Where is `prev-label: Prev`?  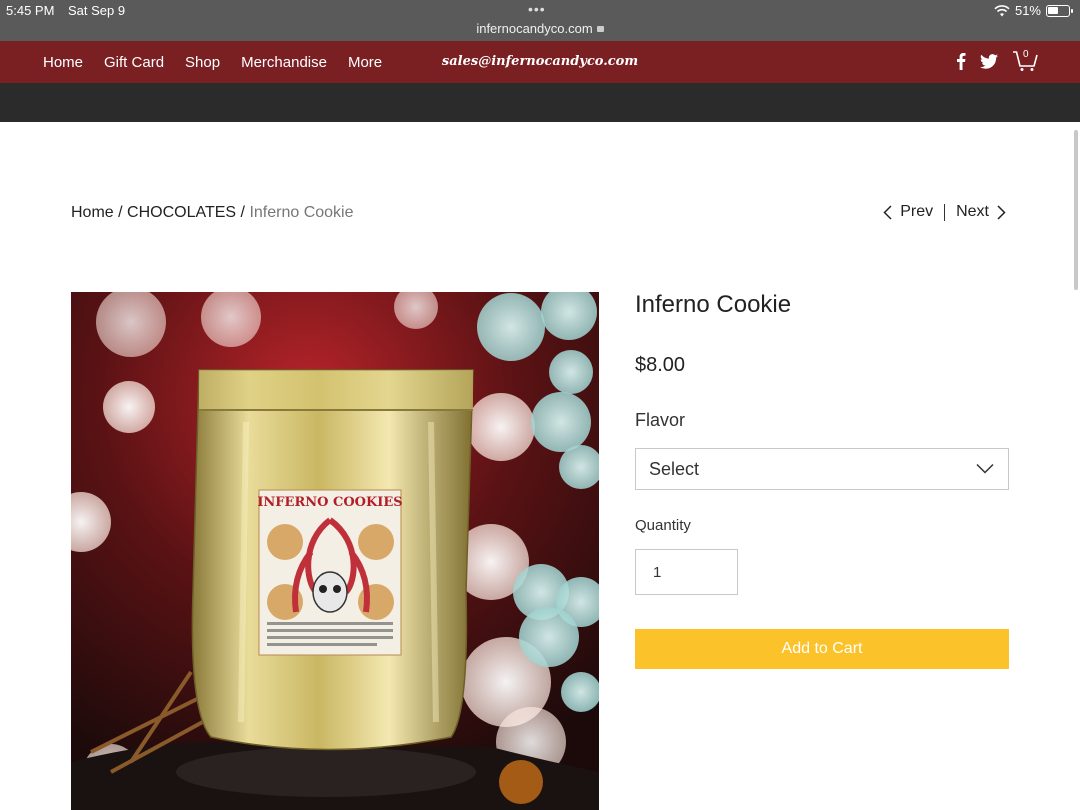 prev-label: Prev is located at coordinates (917, 211).